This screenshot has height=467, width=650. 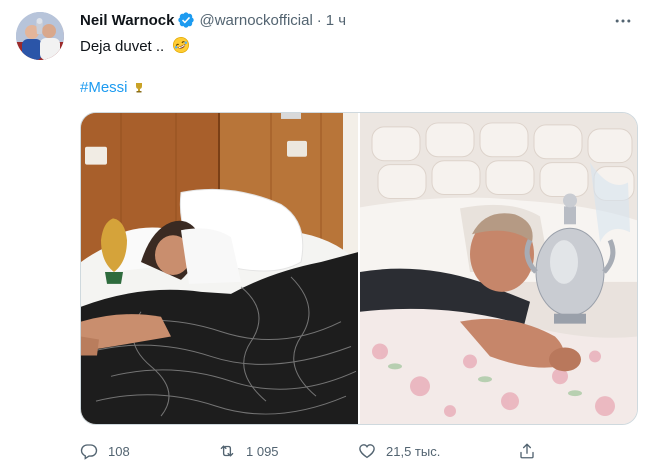 I want to click on tweet-text: Deja duvet .., so click(x=135, y=46).